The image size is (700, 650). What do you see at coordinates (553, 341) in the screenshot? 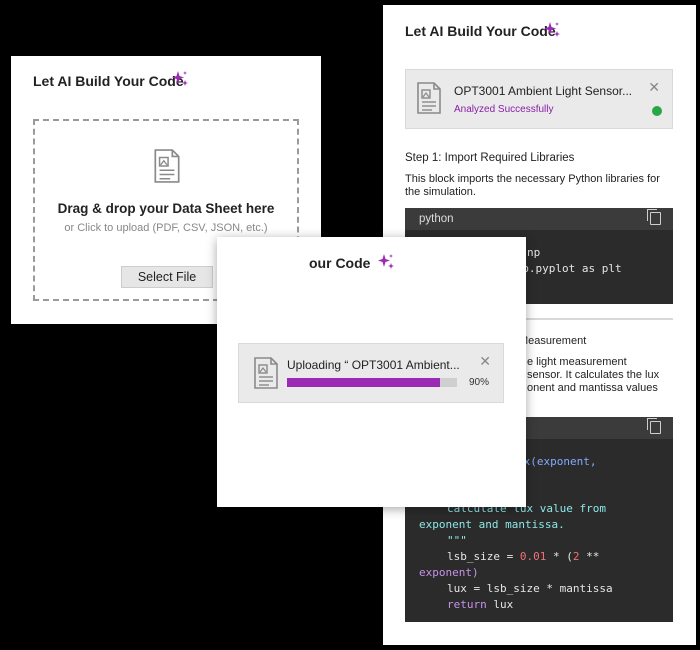
I see `step2-title: Measurement` at bounding box center [553, 341].